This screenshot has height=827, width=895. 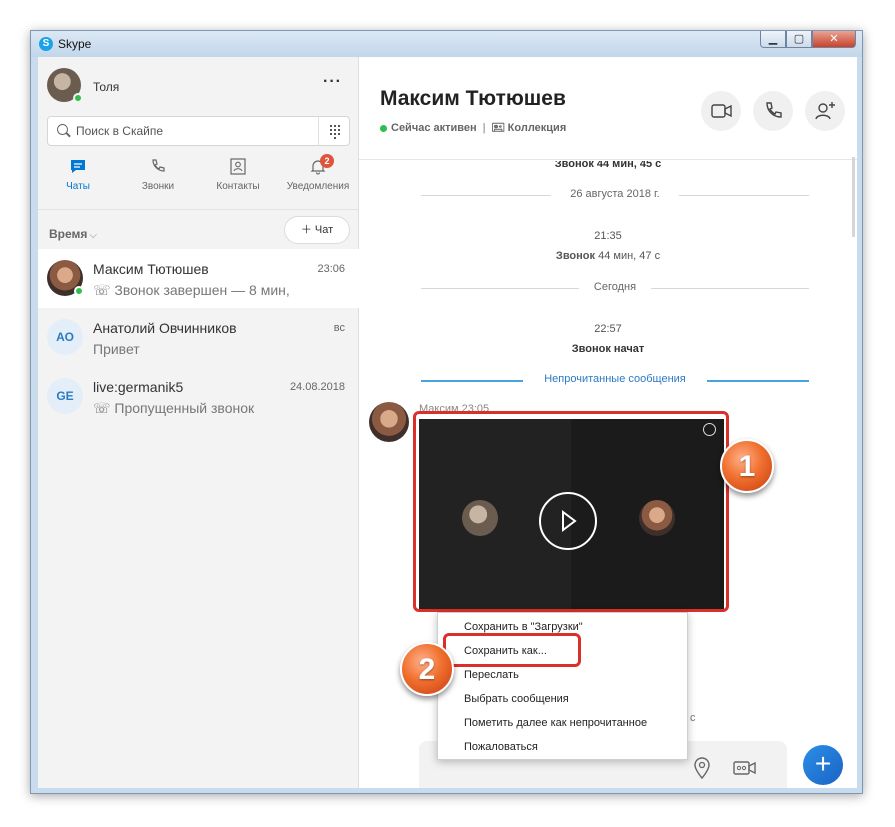 I want to click on menu-item-select-messages: Выбрать сообщения, so click(x=516, y=699).